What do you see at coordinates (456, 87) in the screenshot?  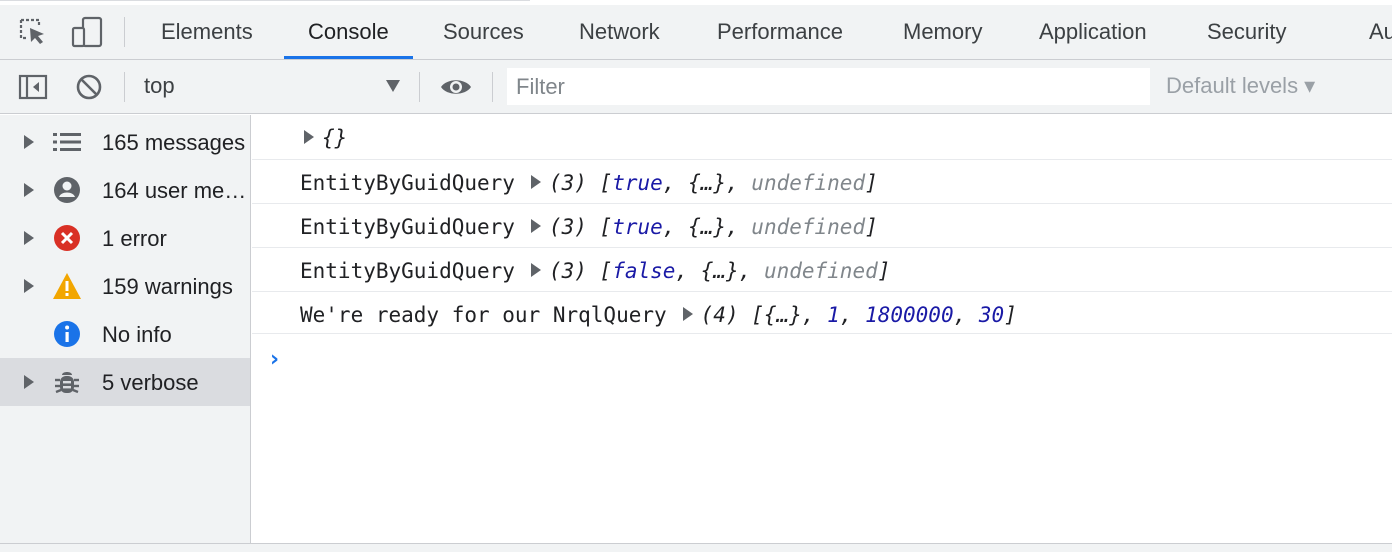 I see `live-expression-eye-icon` at bounding box center [456, 87].